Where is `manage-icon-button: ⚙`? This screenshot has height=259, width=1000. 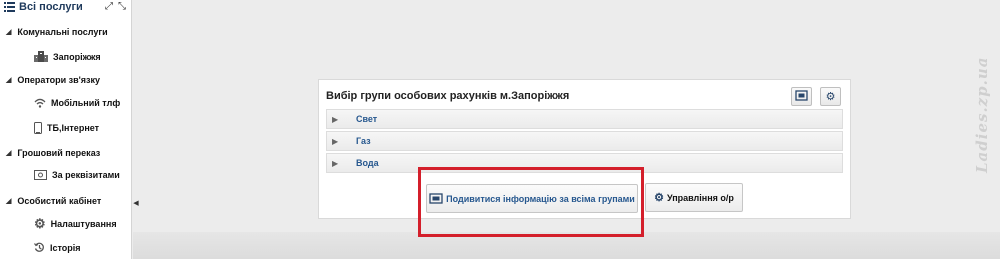 manage-icon-button: ⚙ is located at coordinates (830, 96).